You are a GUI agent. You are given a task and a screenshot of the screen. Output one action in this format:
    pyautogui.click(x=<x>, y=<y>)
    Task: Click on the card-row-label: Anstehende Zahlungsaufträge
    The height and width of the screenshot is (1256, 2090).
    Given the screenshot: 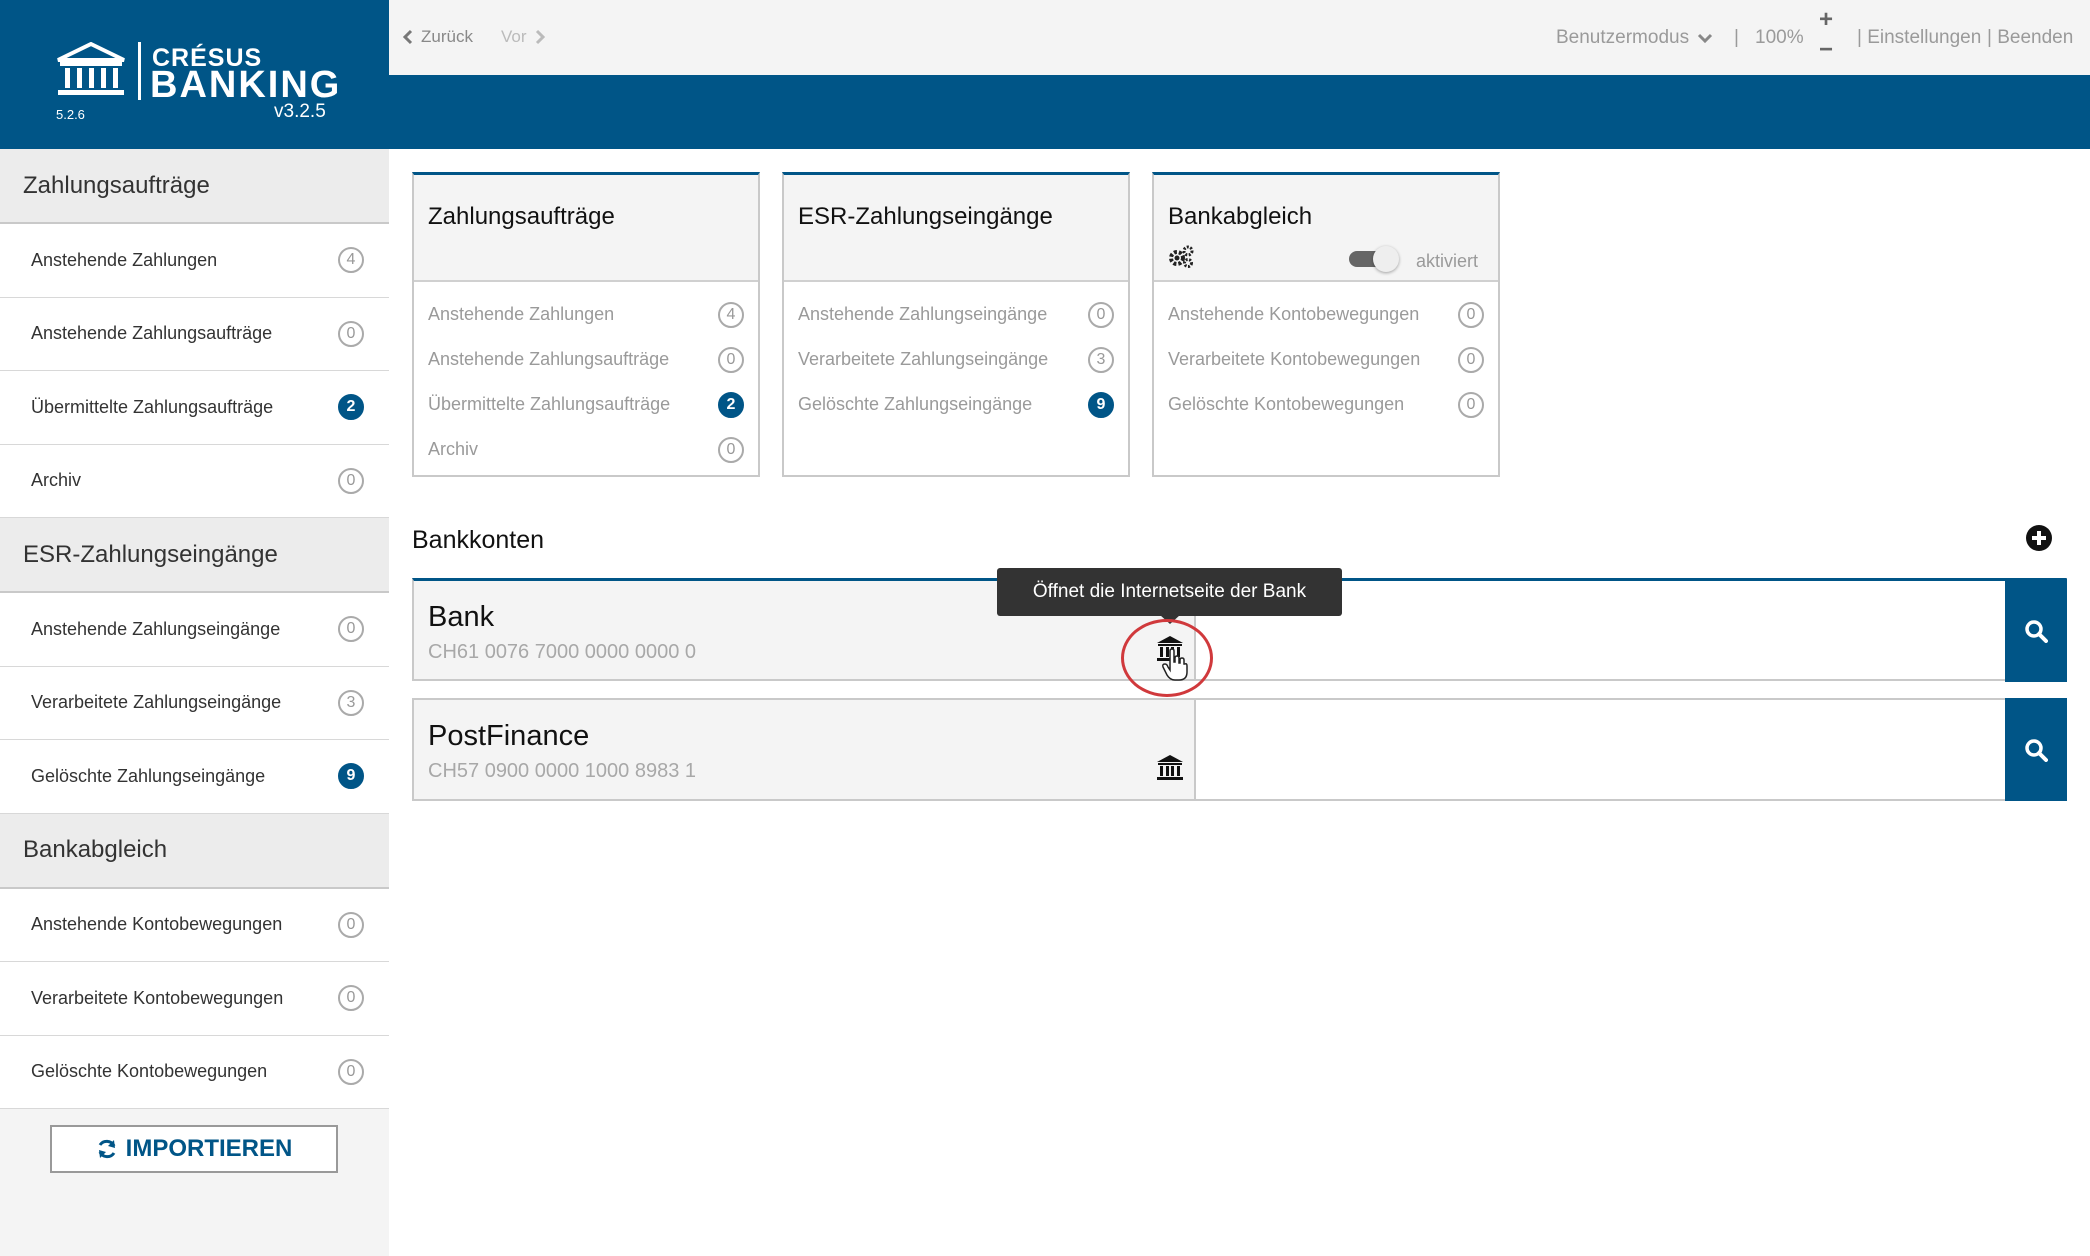 What is the action you would take?
    pyautogui.click(x=549, y=359)
    